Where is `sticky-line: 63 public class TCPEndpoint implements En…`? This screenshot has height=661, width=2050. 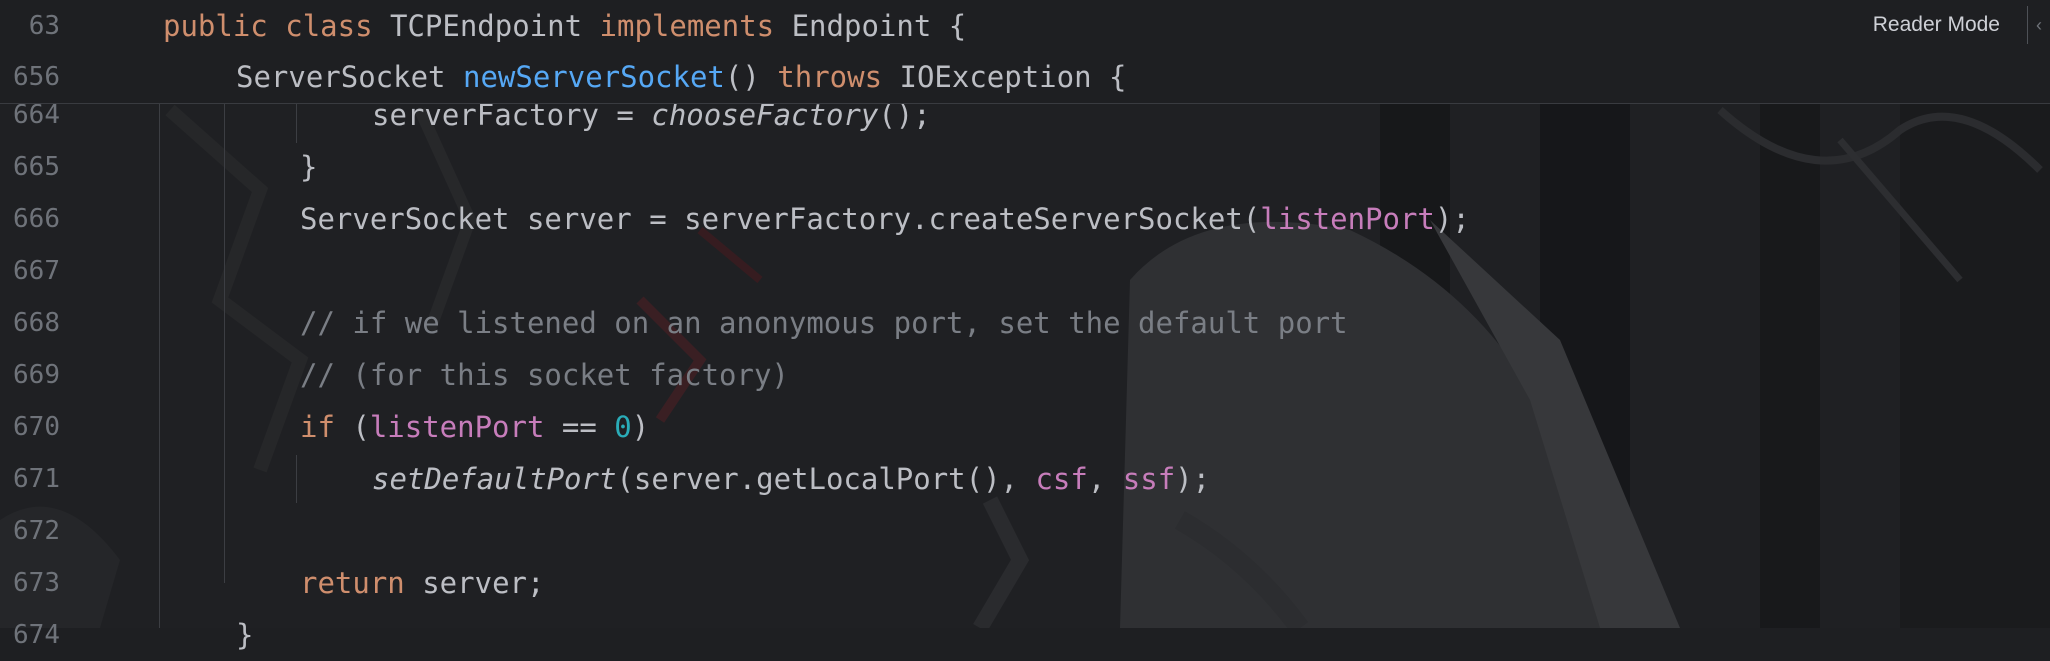
sticky-line: 63 public class TCPEndpoint implements En… is located at coordinates (1025, 26).